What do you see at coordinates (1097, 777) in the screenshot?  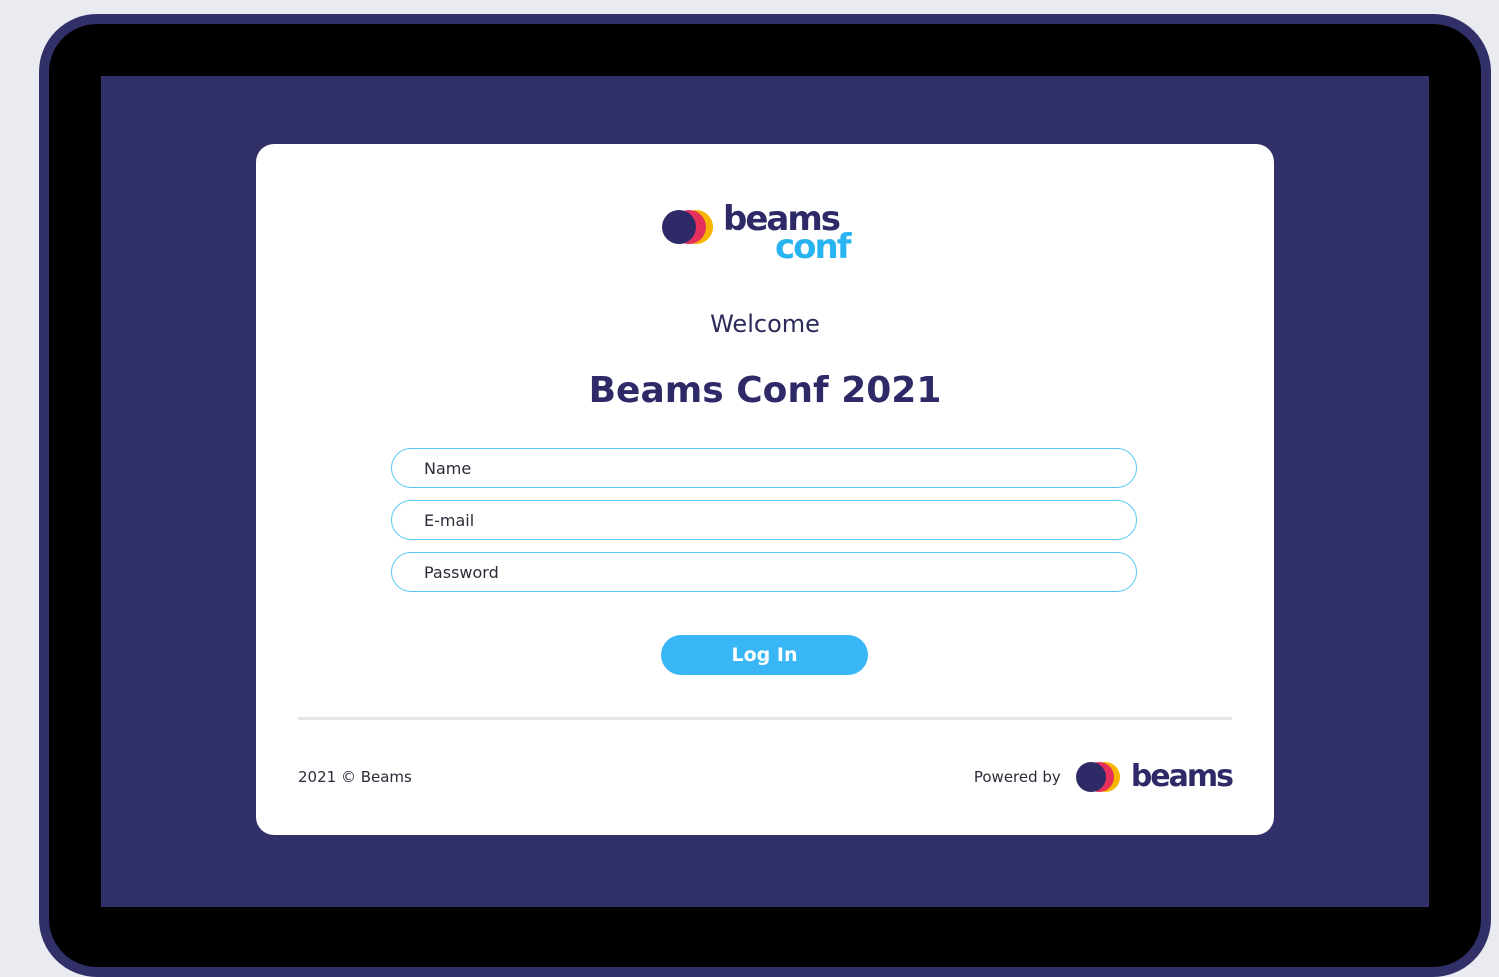 I see `beams-brand-icon` at bounding box center [1097, 777].